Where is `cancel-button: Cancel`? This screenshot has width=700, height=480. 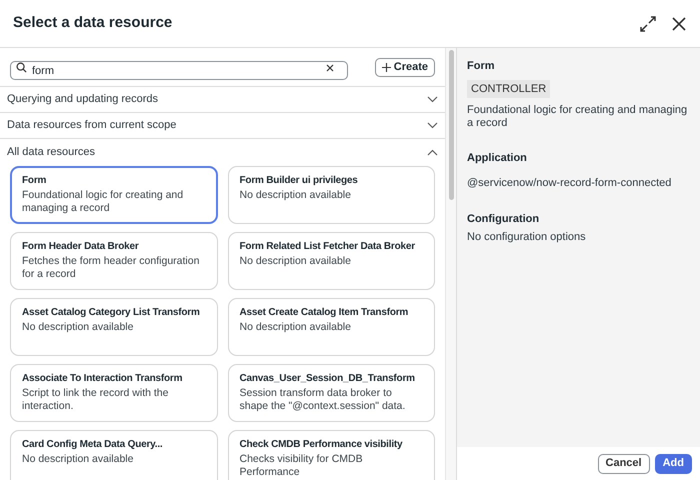
cancel-button: Cancel is located at coordinates (624, 464).